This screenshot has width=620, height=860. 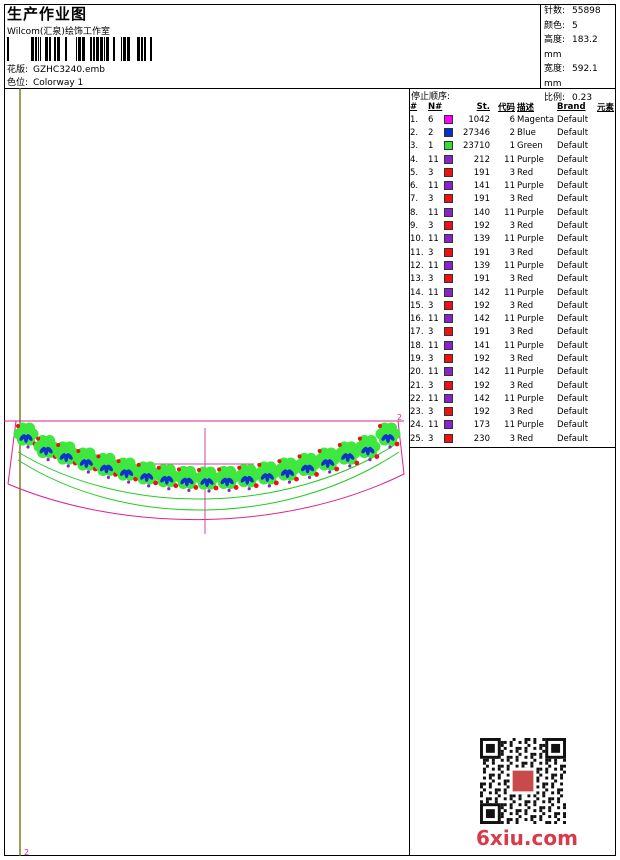 What do you see at coordinates (18, 70) in the screenshot?
I see `design-label: 花版:` at bounding box center [18, 70].